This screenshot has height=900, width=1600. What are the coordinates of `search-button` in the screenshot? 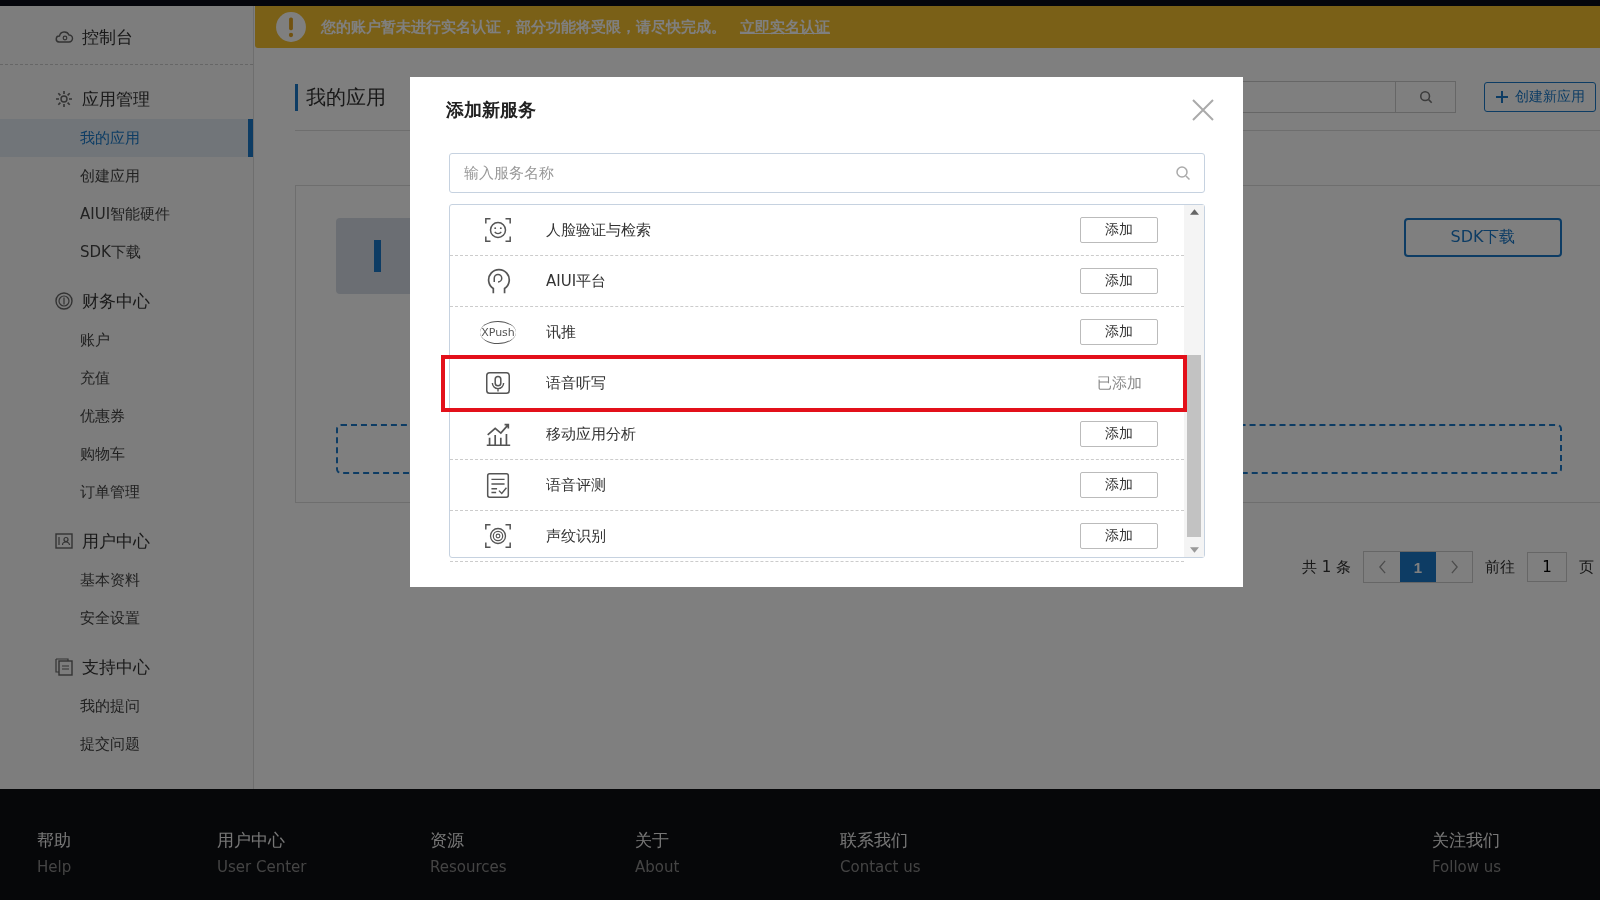 It's located at (1426, 97).